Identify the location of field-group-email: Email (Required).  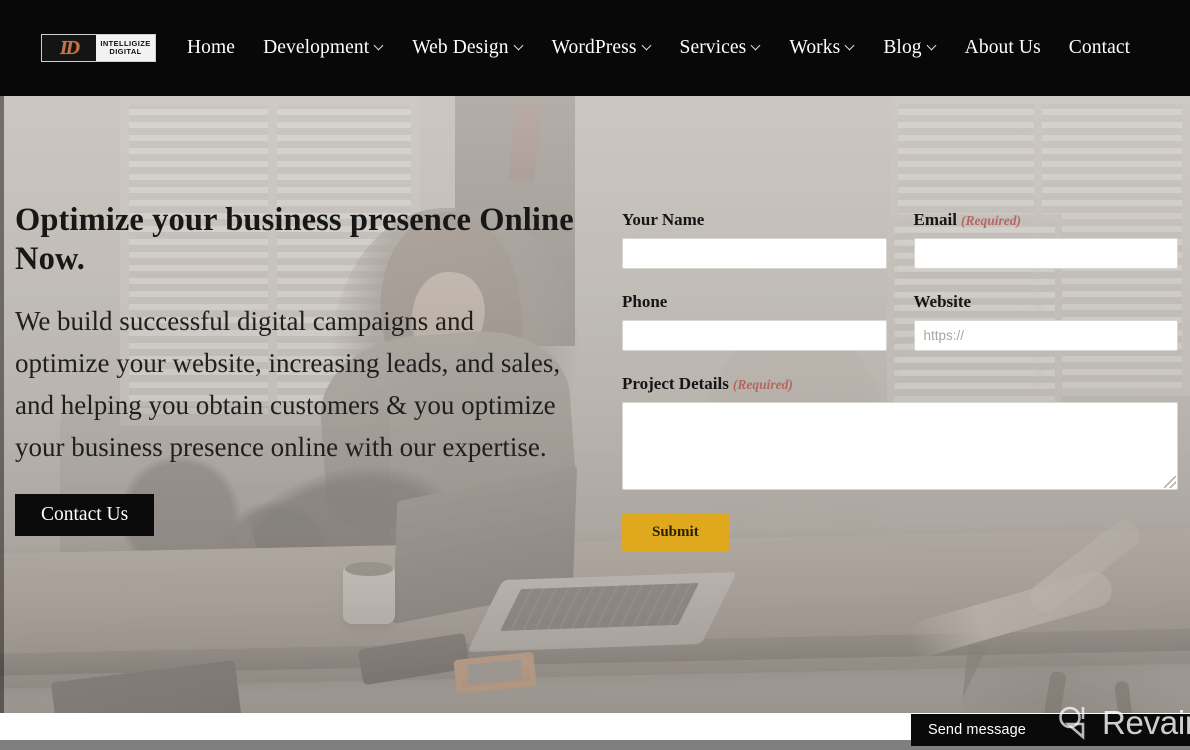
(1046, 240).